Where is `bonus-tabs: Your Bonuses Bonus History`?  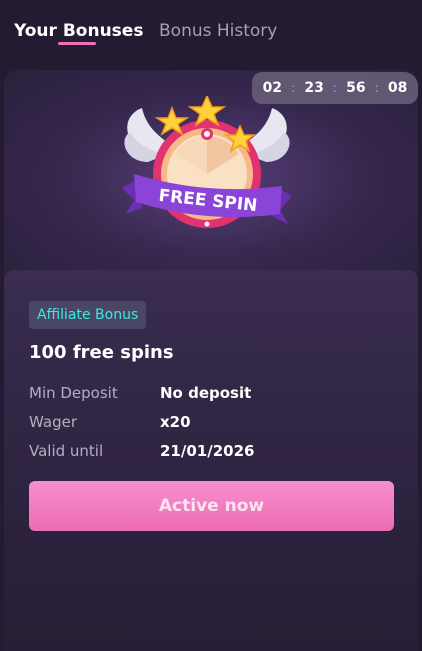 bonus-tabs: Your Bonuses Bonus History is located at coordinates (211, 30).